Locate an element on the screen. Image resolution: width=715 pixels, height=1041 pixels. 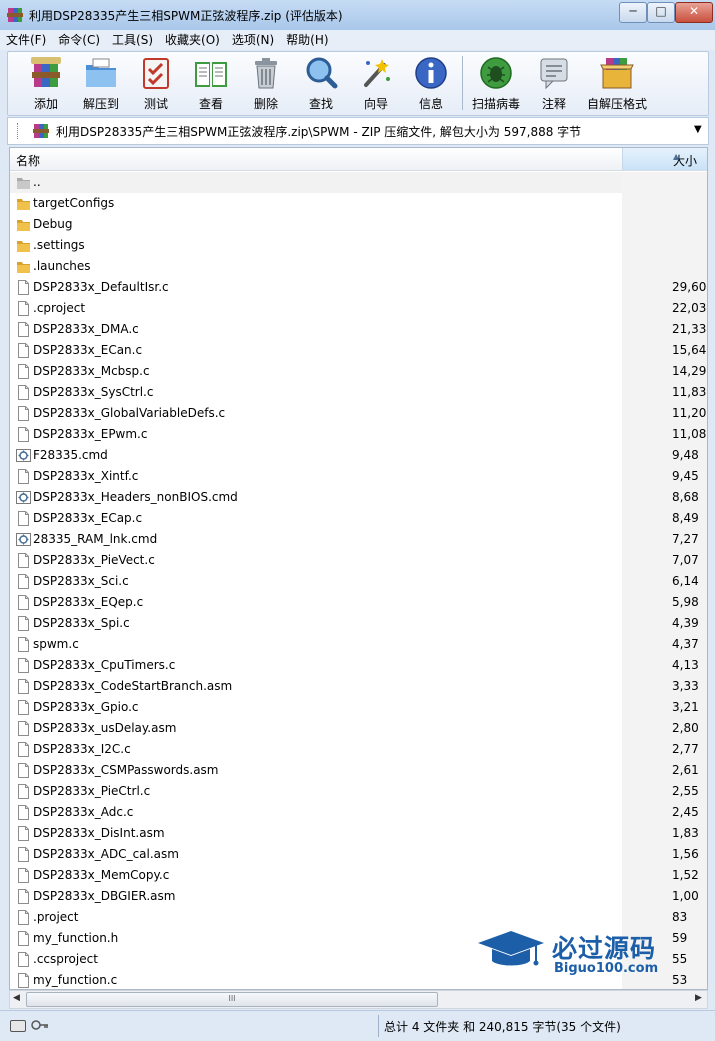
sfx-button: 自解压格式 is located at coordinates (617, 83).